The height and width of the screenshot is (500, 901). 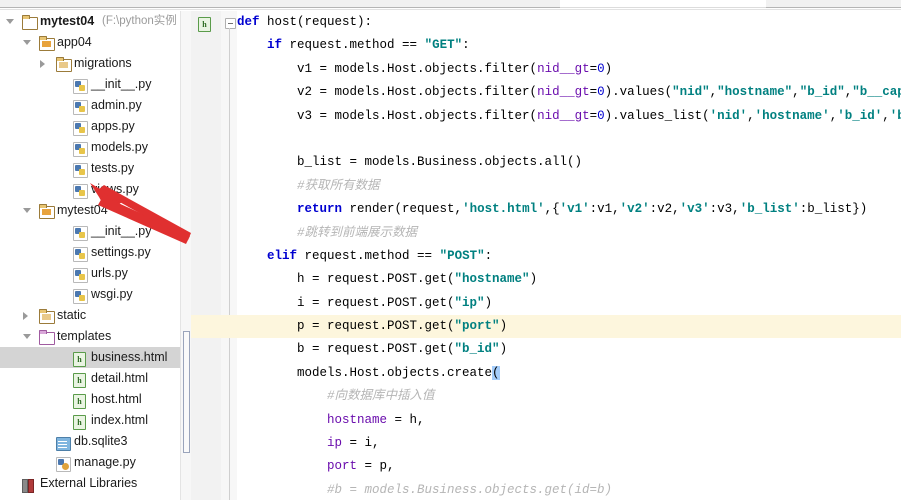 I want to click on html-file-icon: h, so click(x=204, y=24).